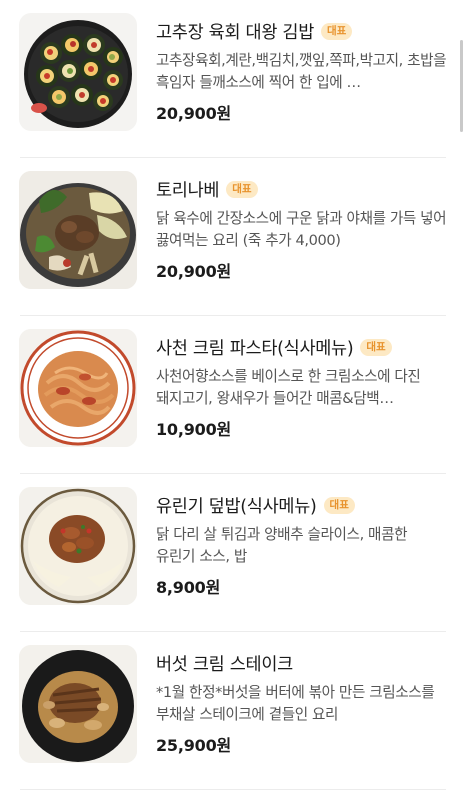 The image size is (466, 790). What do you see at coordinates (78, 230) in the screenshot?
I see `menu-item-image-hotpot` at bounding box center [78, 230].